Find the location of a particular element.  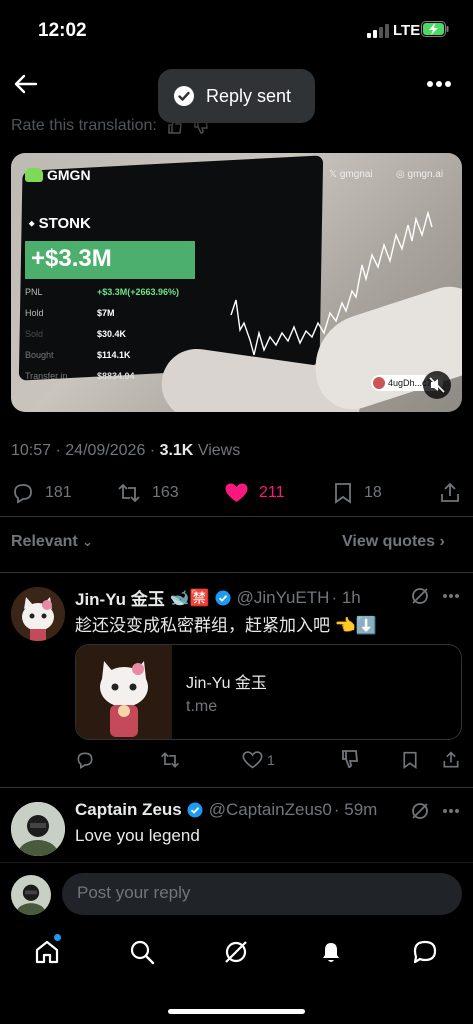

site-link: ◎ gmgn.ai is located at coordinates (420, 174).